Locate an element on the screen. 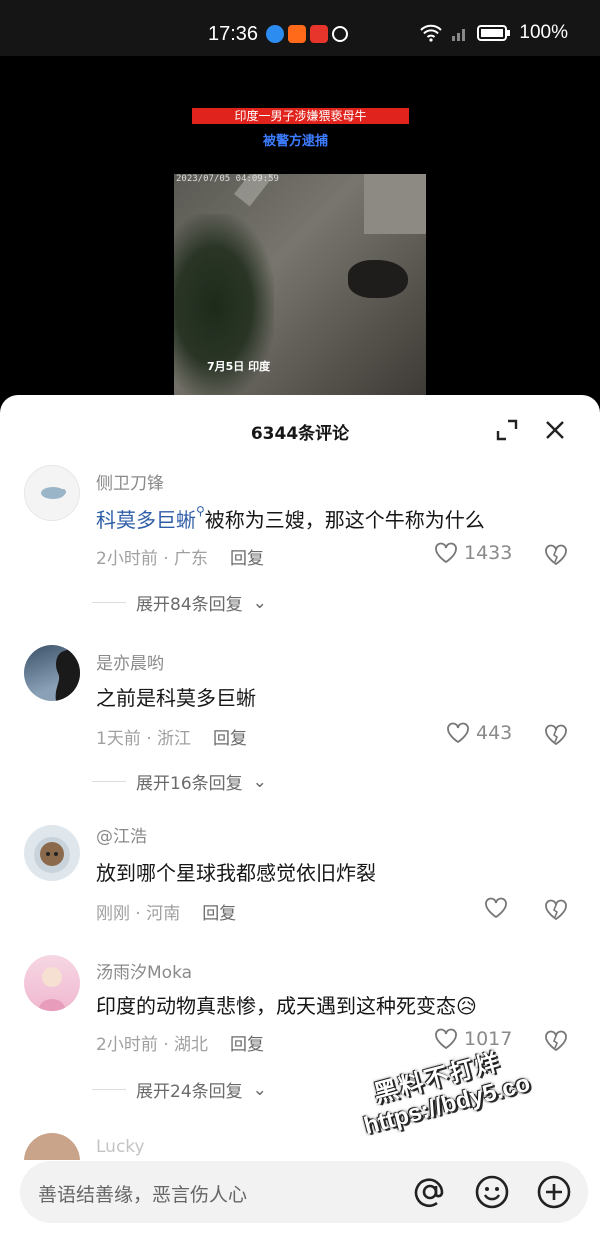  video-frame: 2023/07/05 04:09:59 7月5日 印度 is located at coordinates (300, 286).